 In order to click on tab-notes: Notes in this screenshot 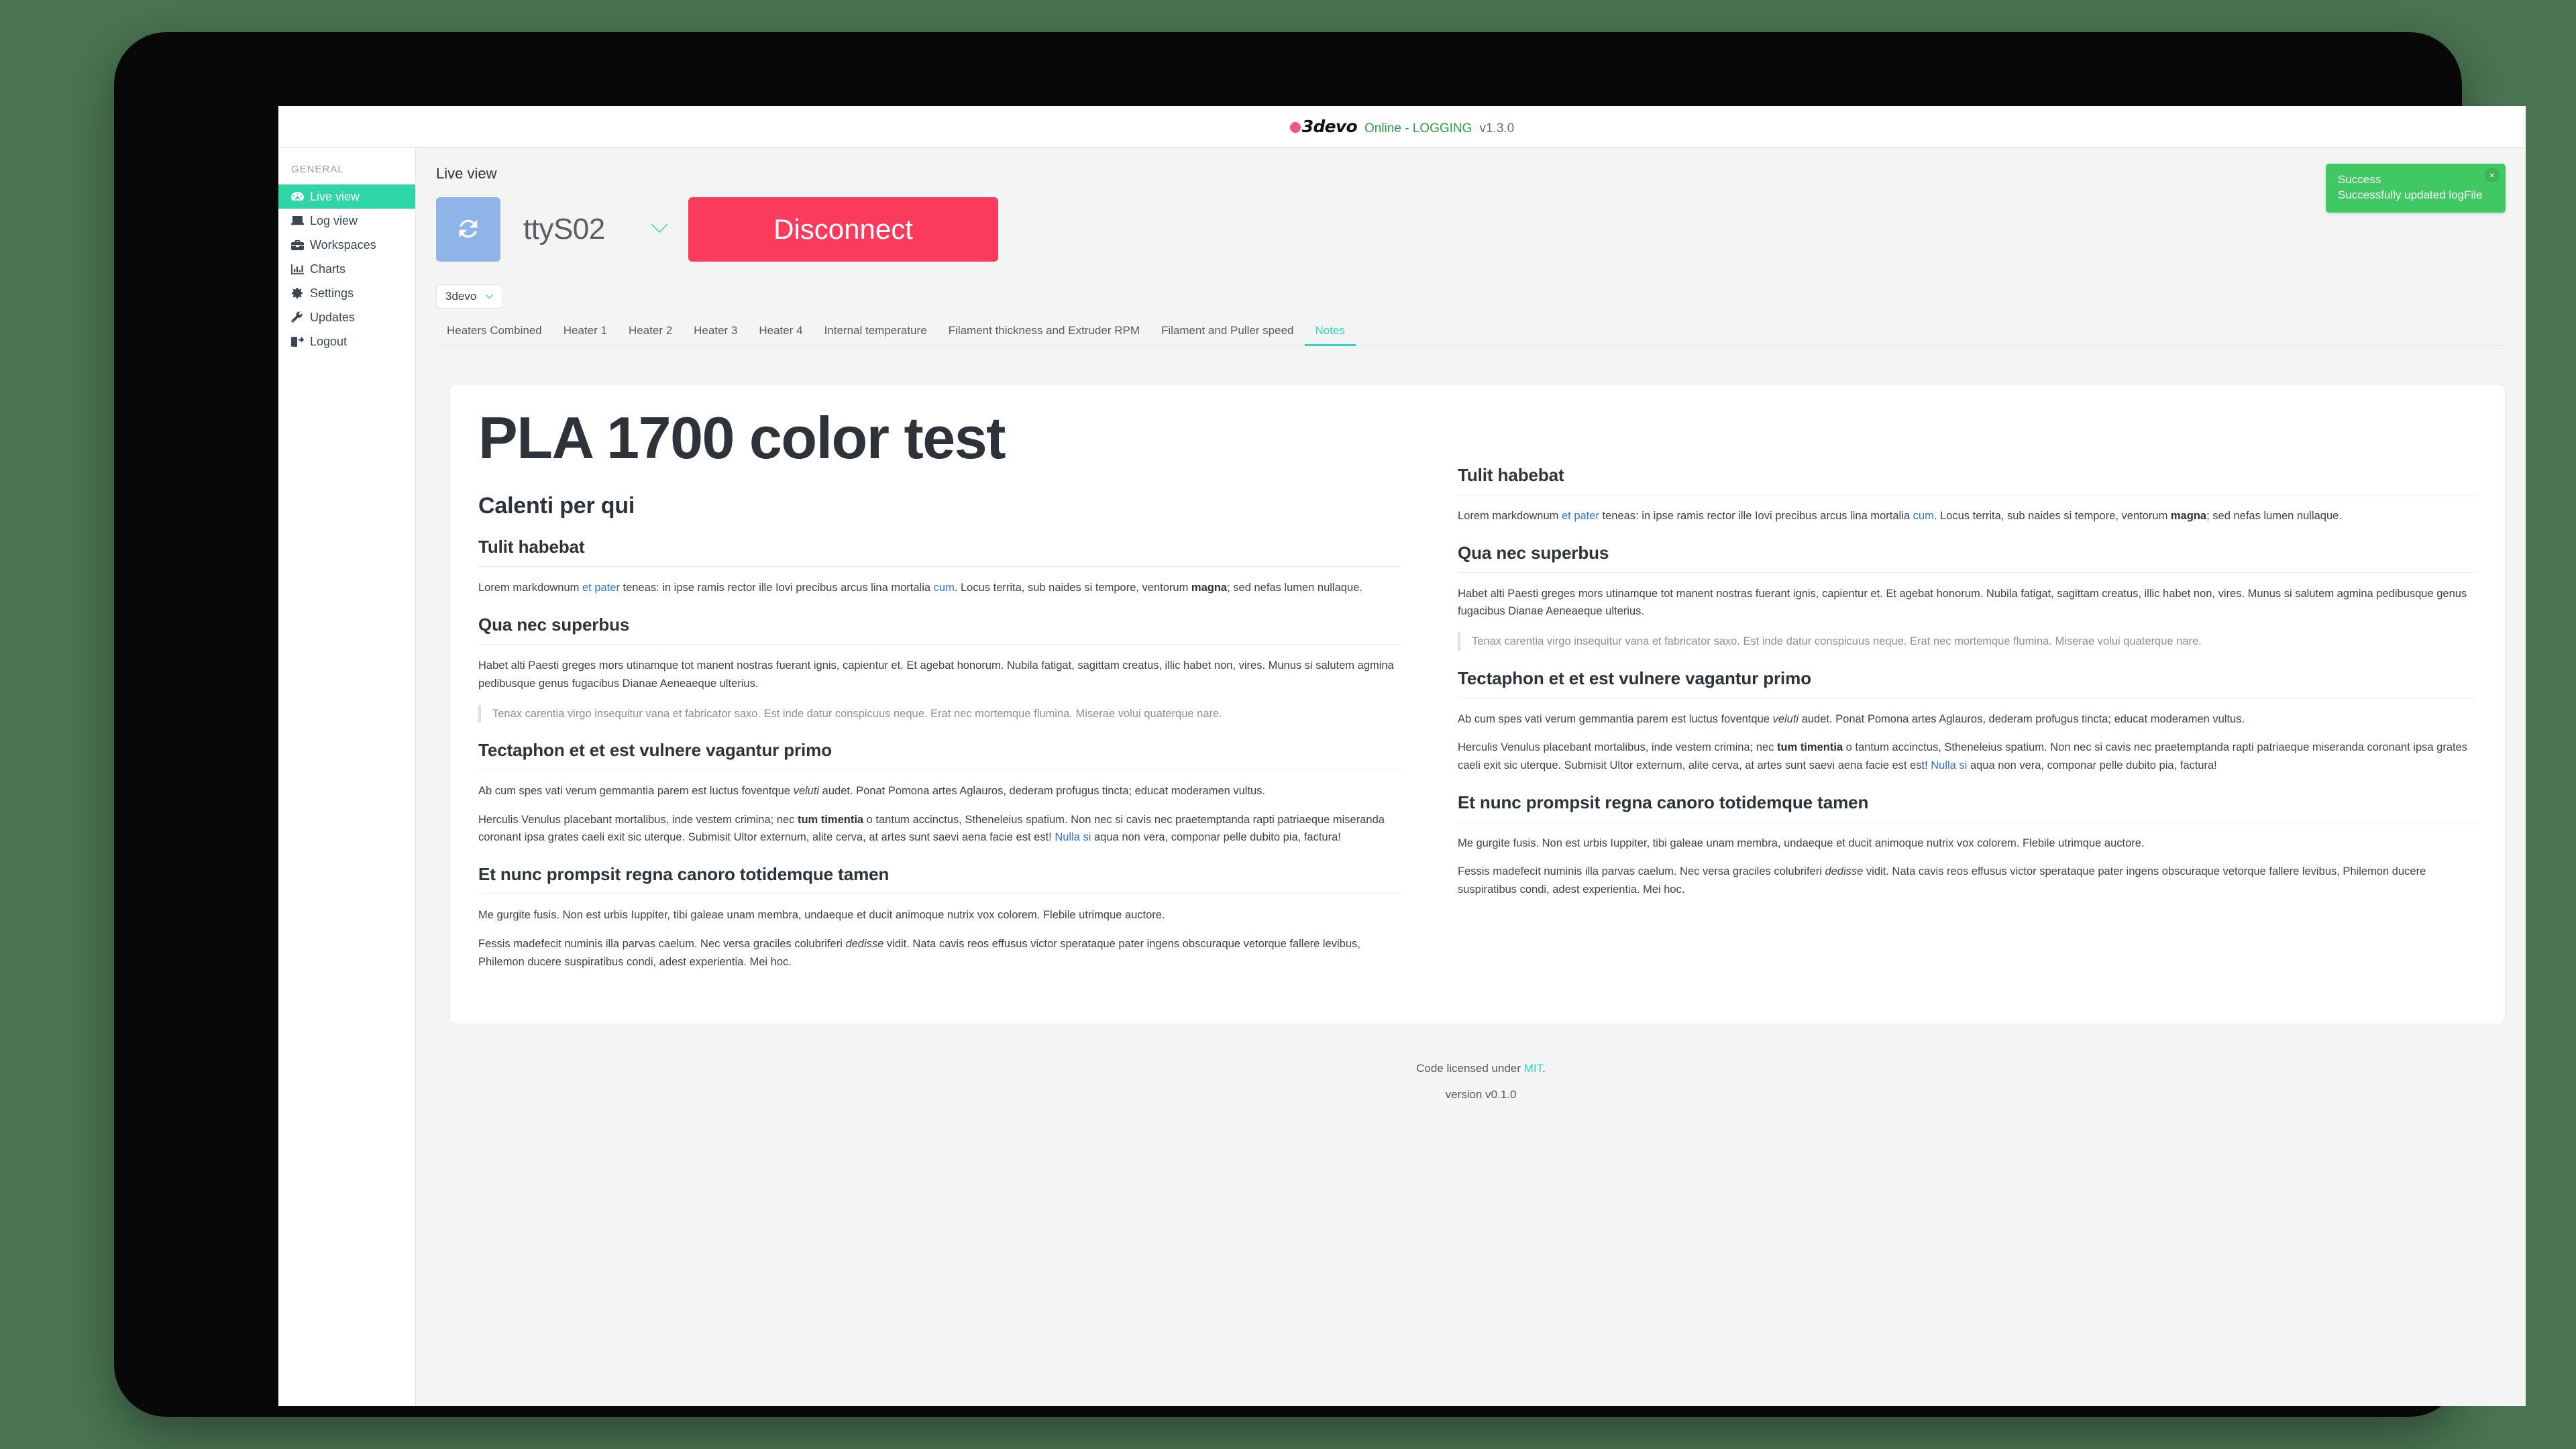, I will do `click(1330, 332)`.